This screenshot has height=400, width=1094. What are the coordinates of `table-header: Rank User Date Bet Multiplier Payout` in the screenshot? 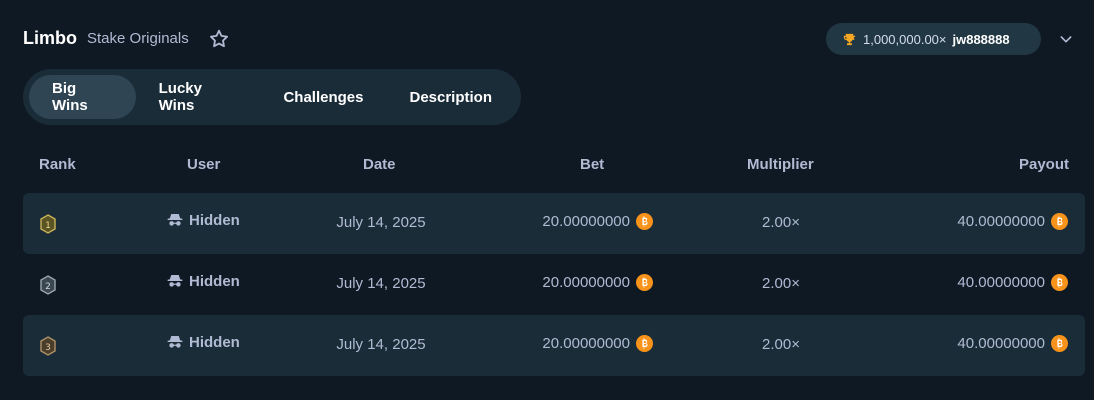 It's located at (554, 165).